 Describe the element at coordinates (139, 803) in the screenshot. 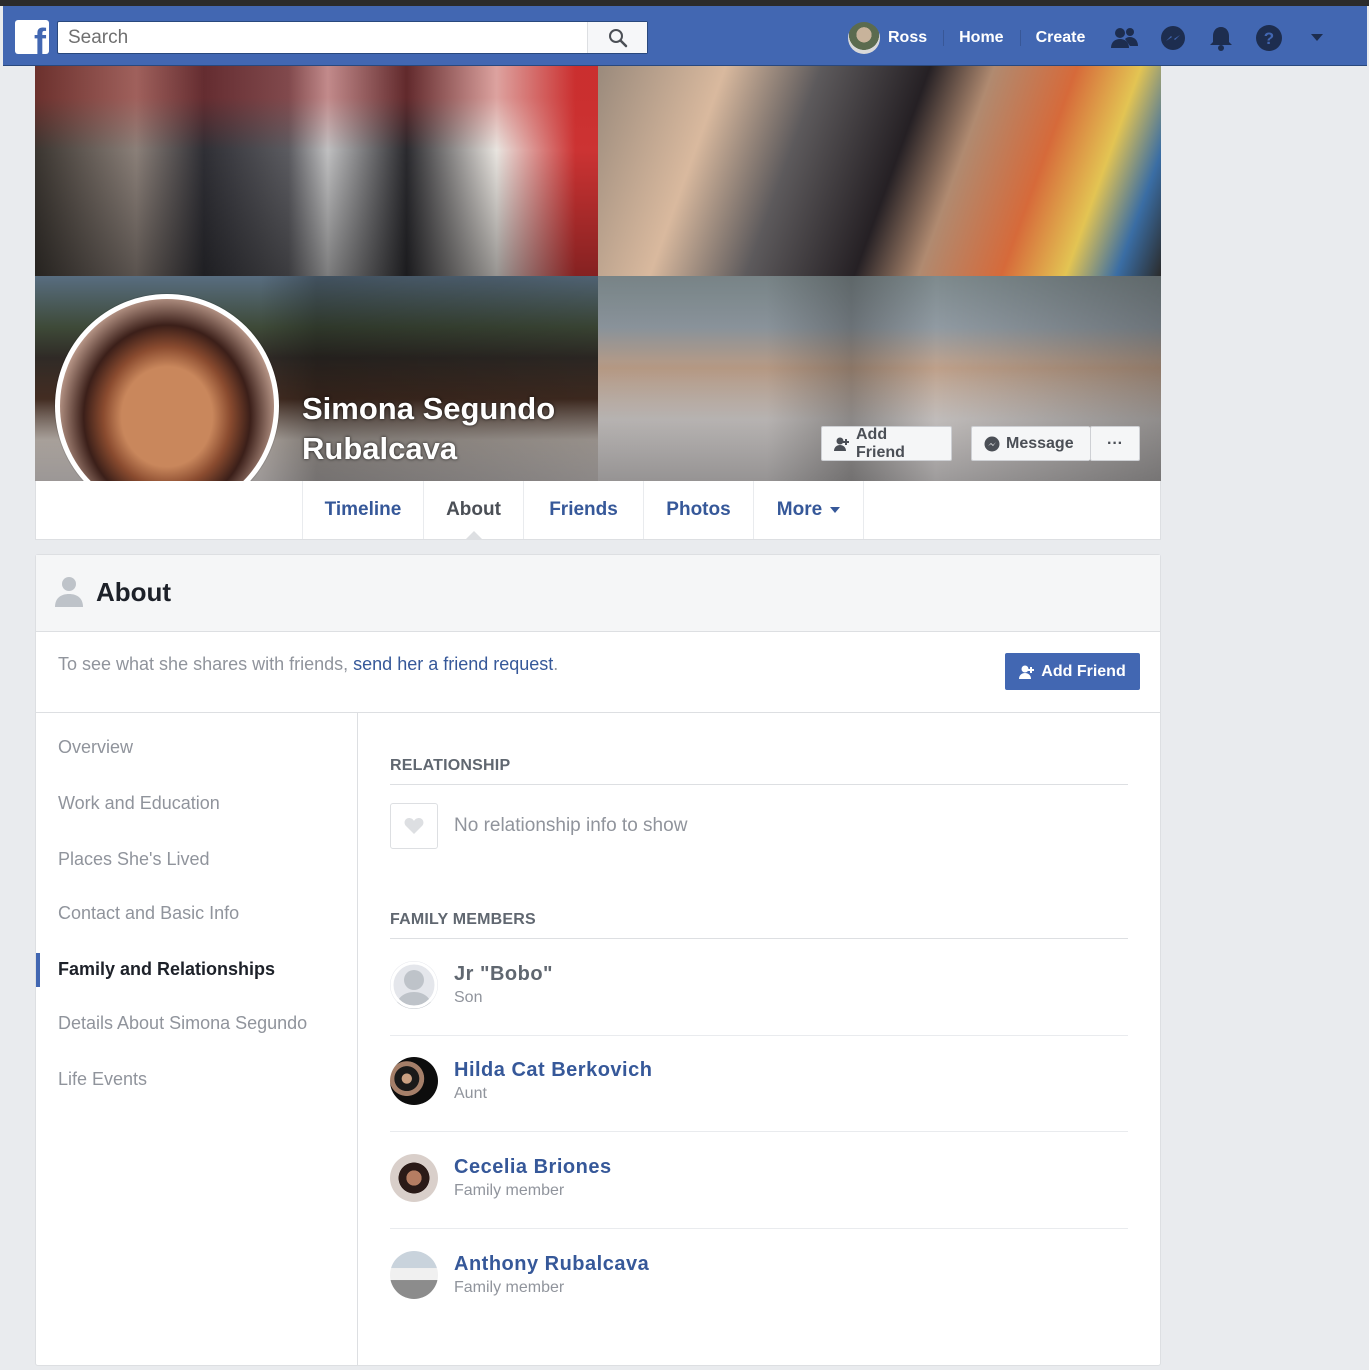

I see `sidebar-item-work-education: Work and Education` at that location.